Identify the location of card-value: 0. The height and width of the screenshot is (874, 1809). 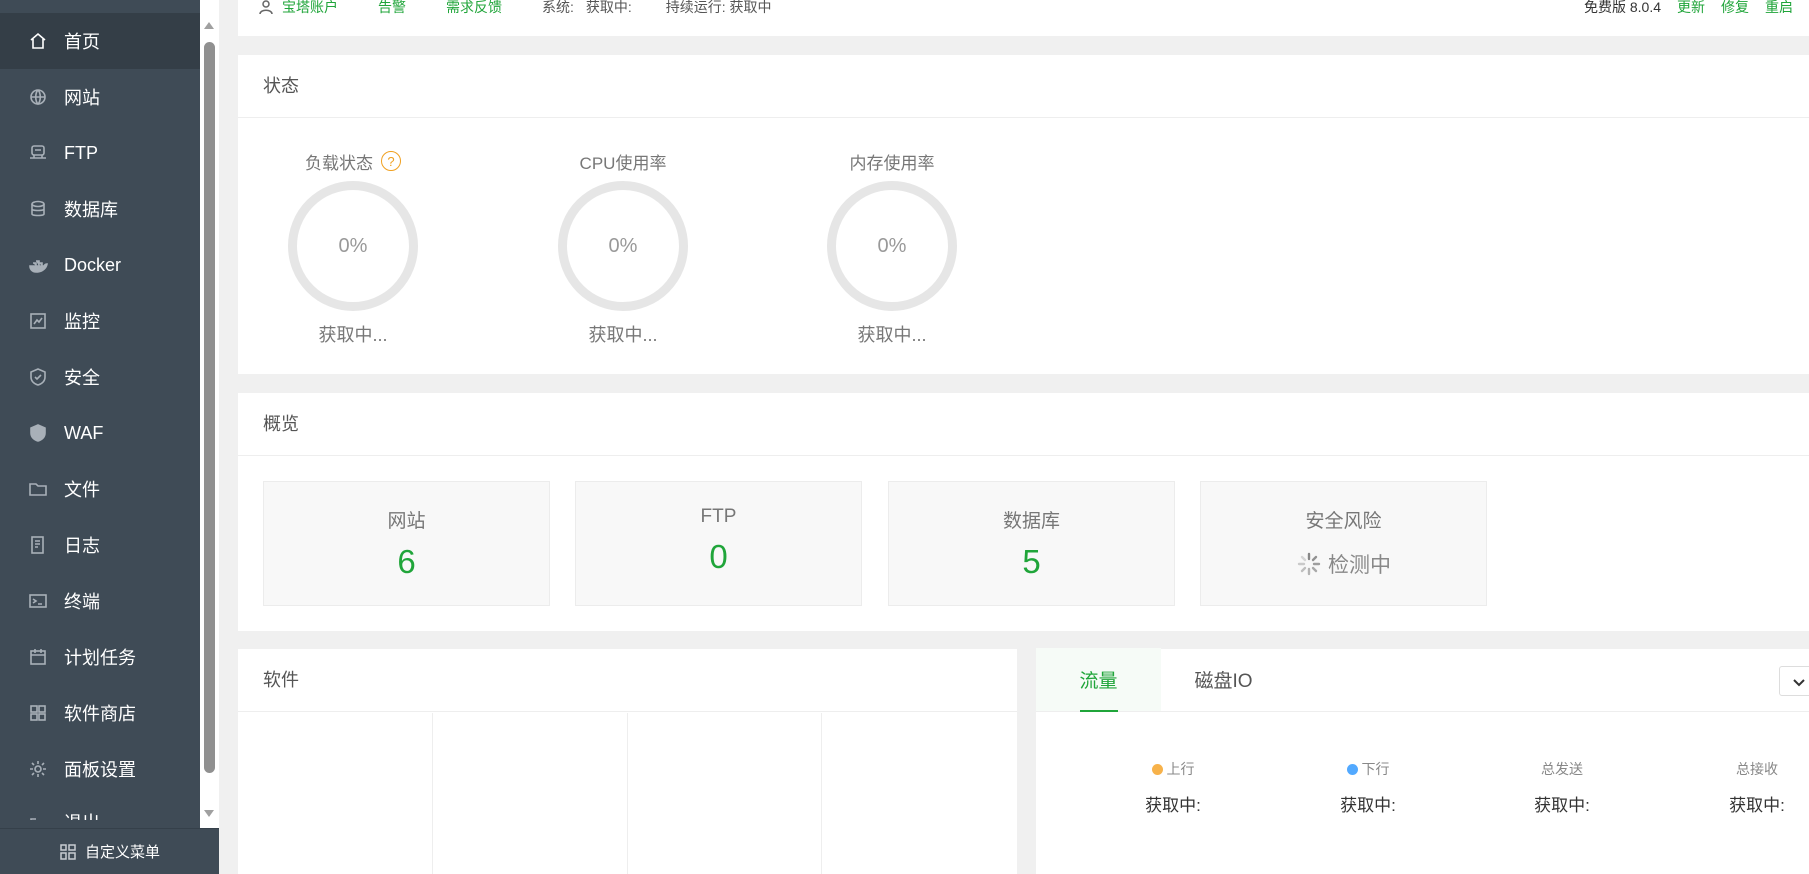
(718, 556).